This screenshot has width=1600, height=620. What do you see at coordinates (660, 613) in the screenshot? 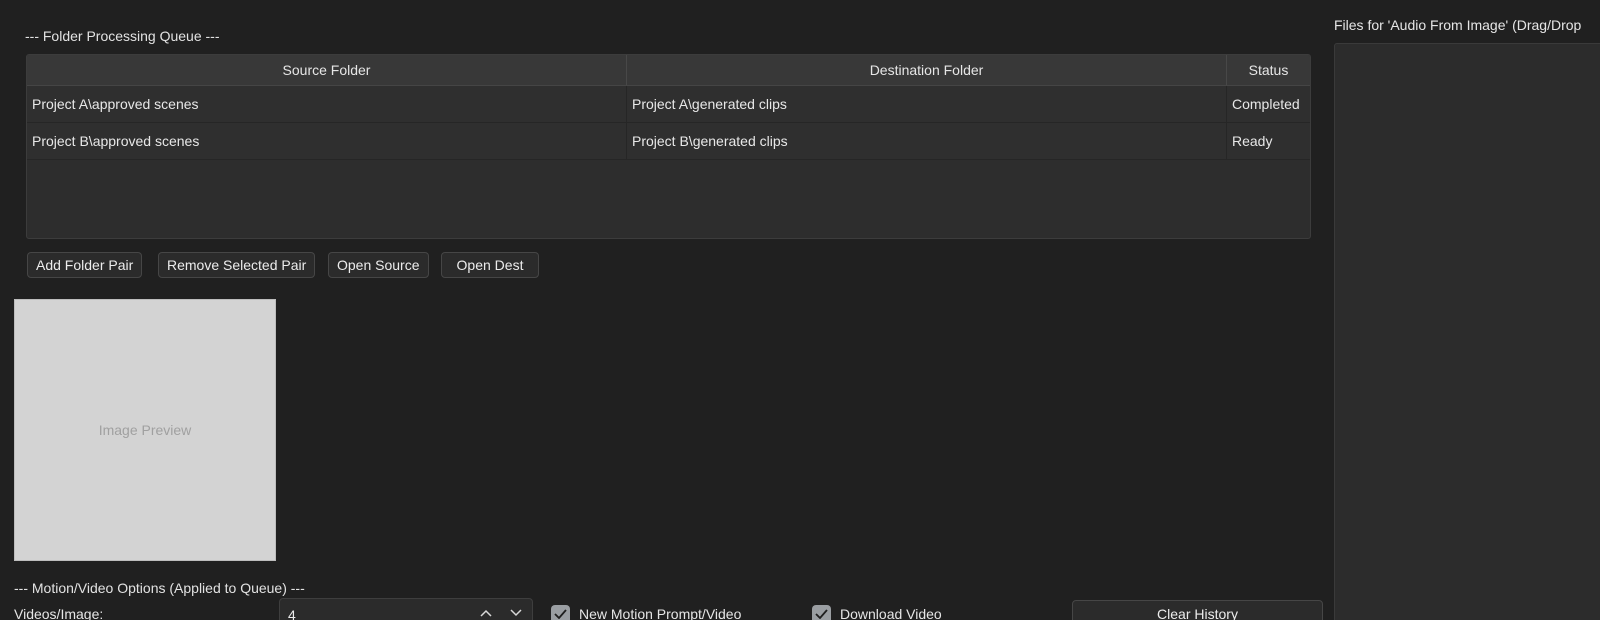
I see `new-motion-prompt-label: New Motion Prompt/Video` at bounding box center [660, 613].